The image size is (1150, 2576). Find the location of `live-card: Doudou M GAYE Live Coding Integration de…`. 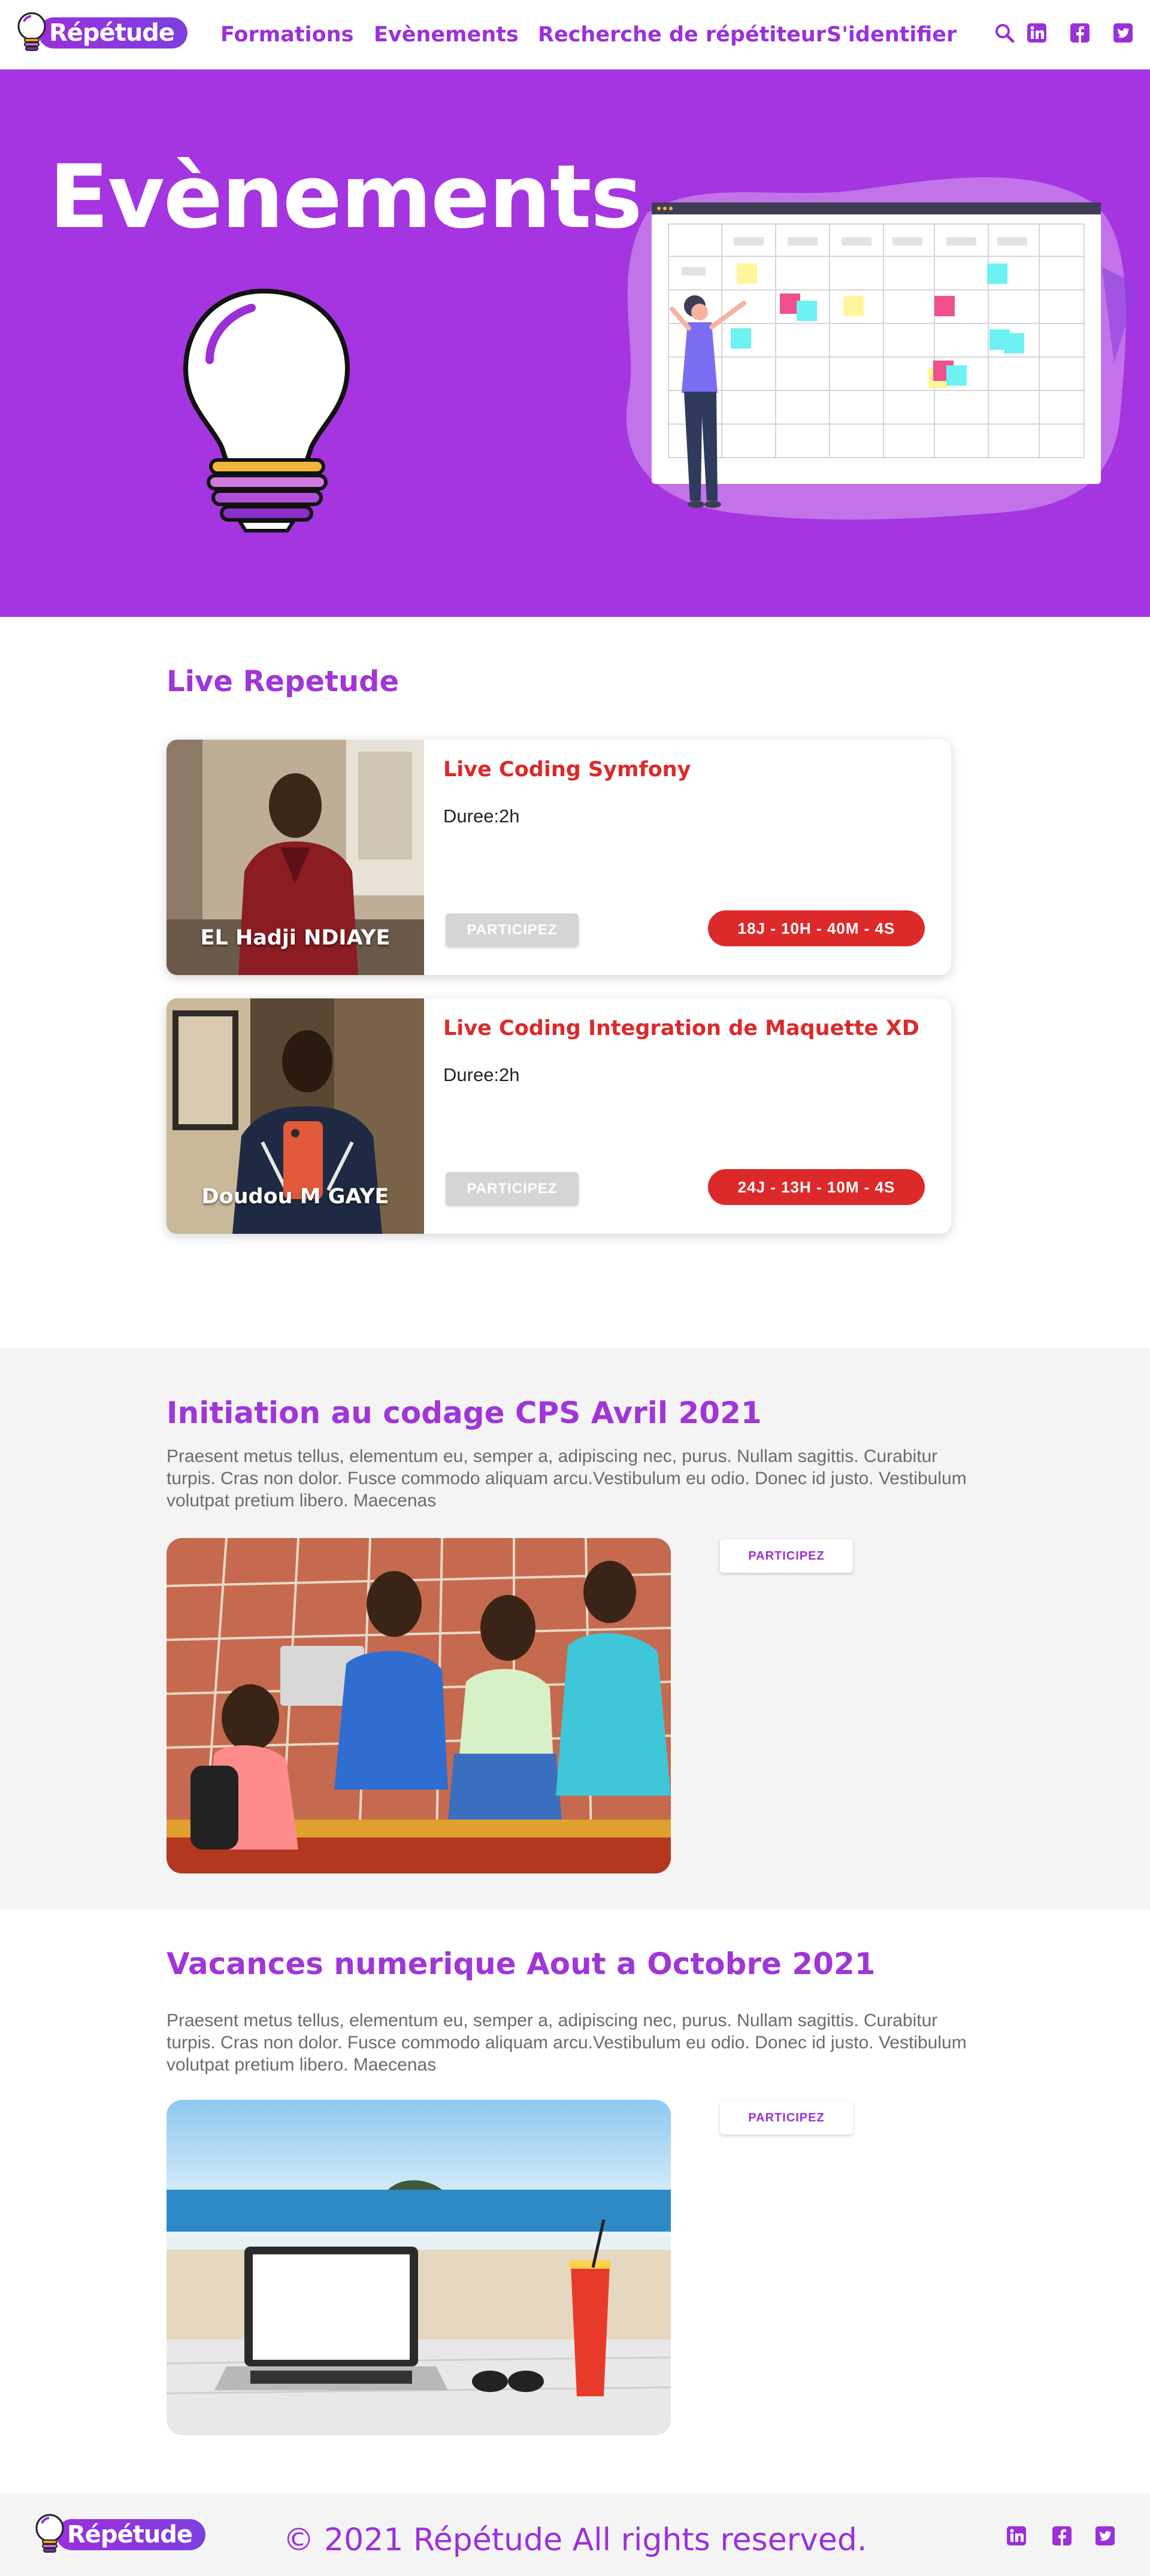

live-card: Doudou M GAYE Live Coding Integration de… is located at coordinates (559, 1116).